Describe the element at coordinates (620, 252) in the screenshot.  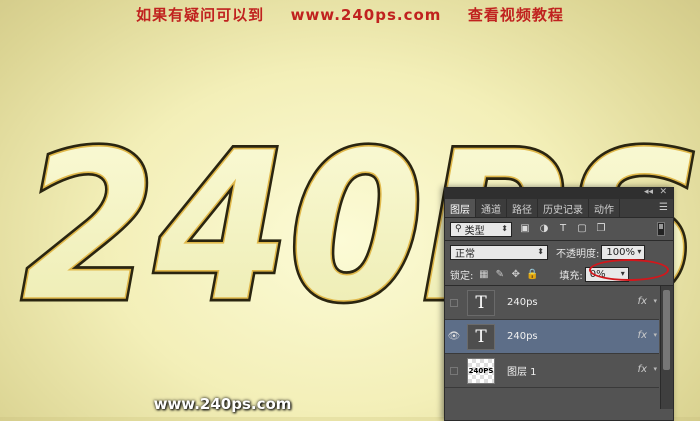
I see `opacity-value: 100%` at that location.